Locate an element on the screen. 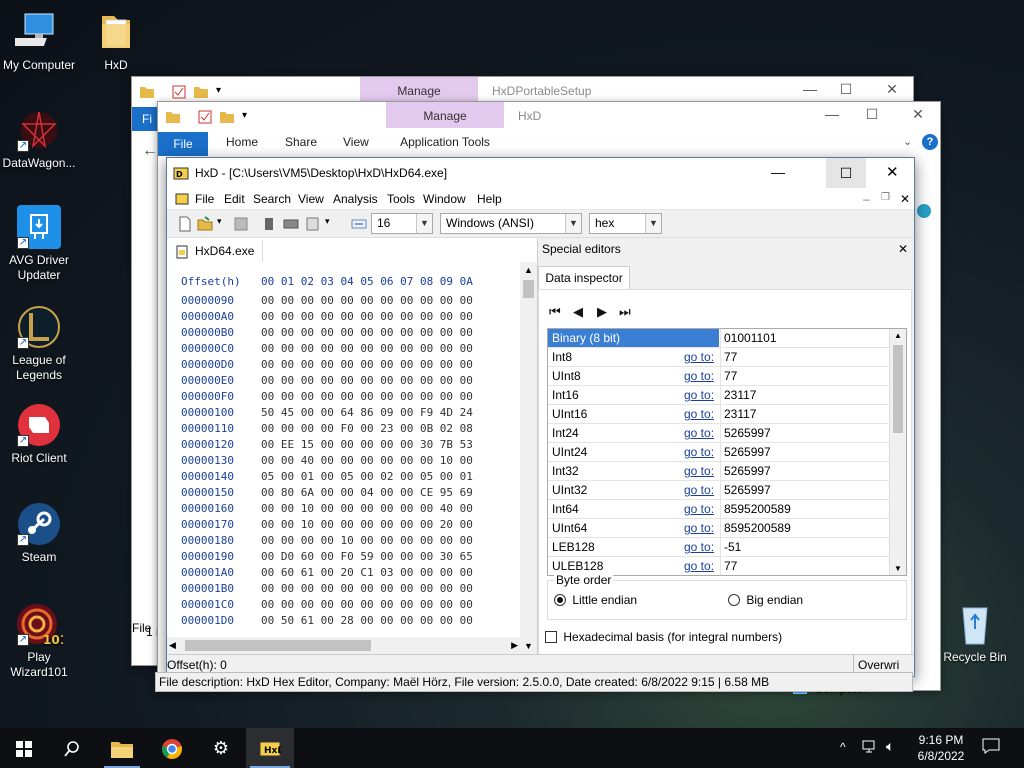  desktop-icon-my-computer: My Computer is located at coordinates (39, 41).